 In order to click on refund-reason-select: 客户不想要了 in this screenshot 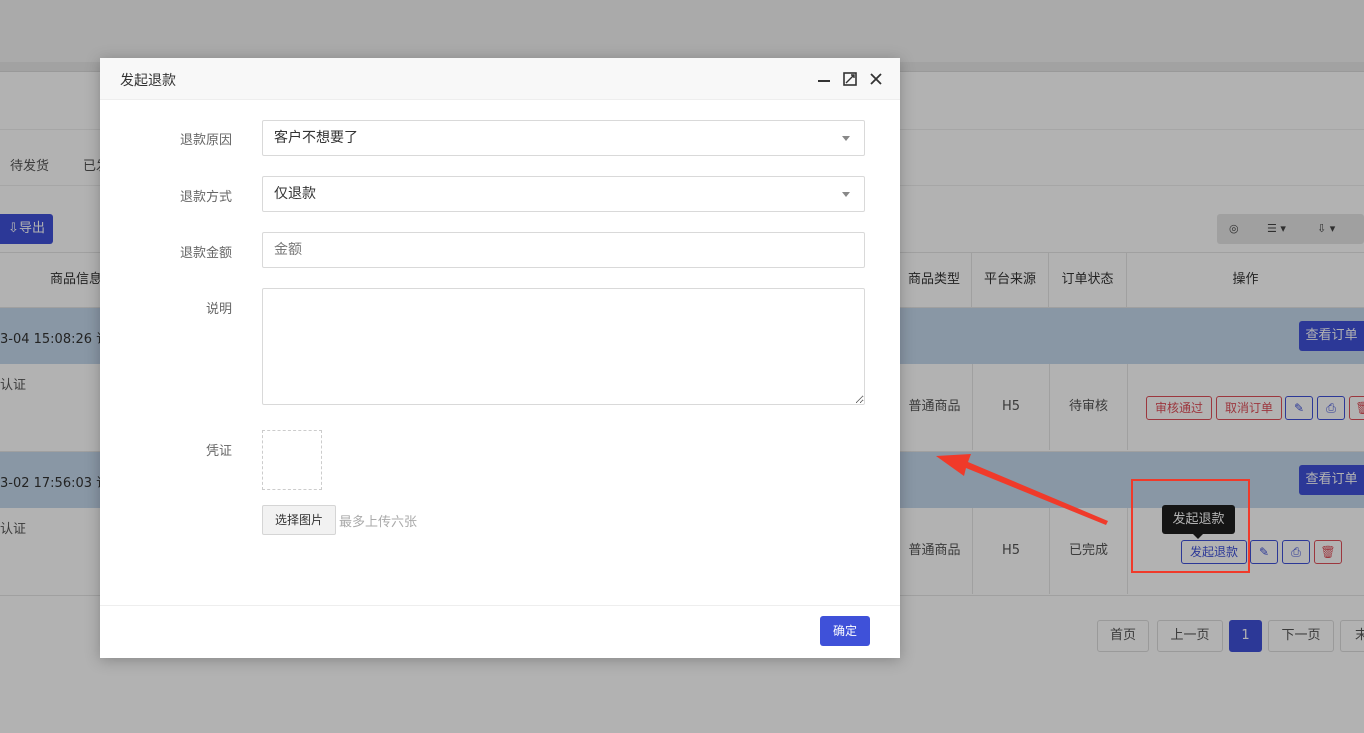, I will do `click(563, 138)`.